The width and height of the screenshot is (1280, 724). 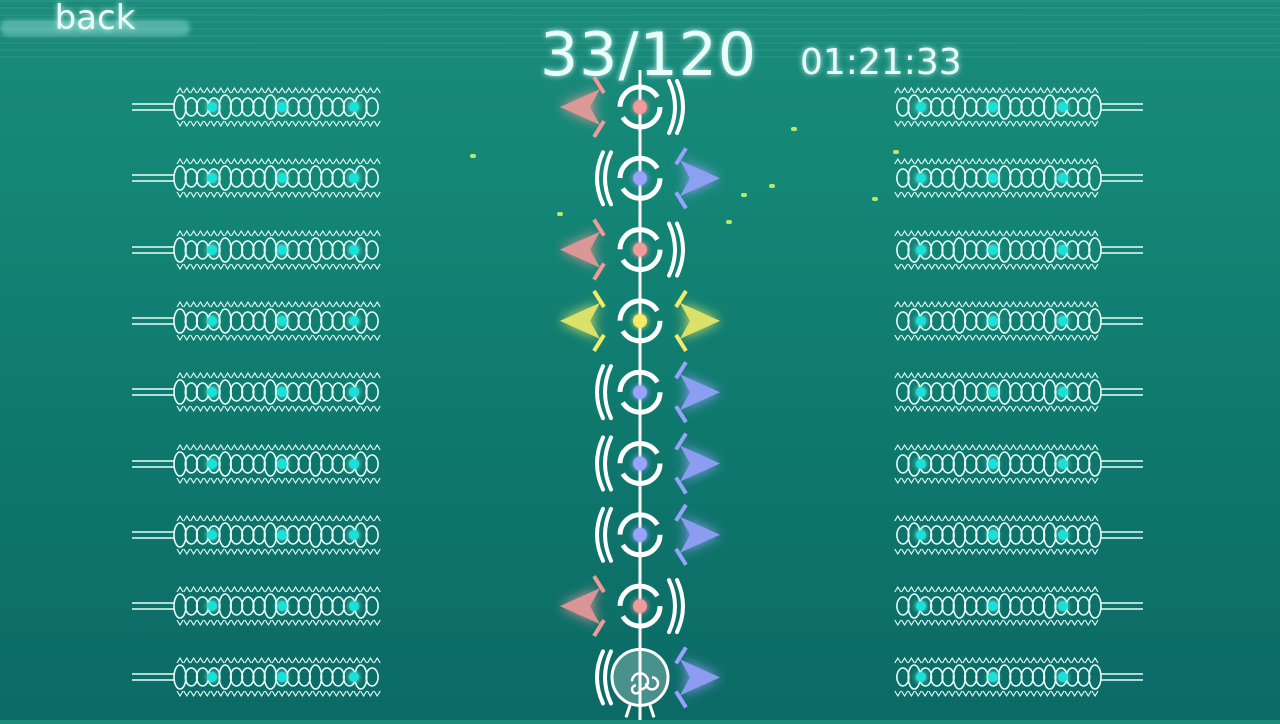 I want to click on puzzle-svg, so click(x=640, y=395).